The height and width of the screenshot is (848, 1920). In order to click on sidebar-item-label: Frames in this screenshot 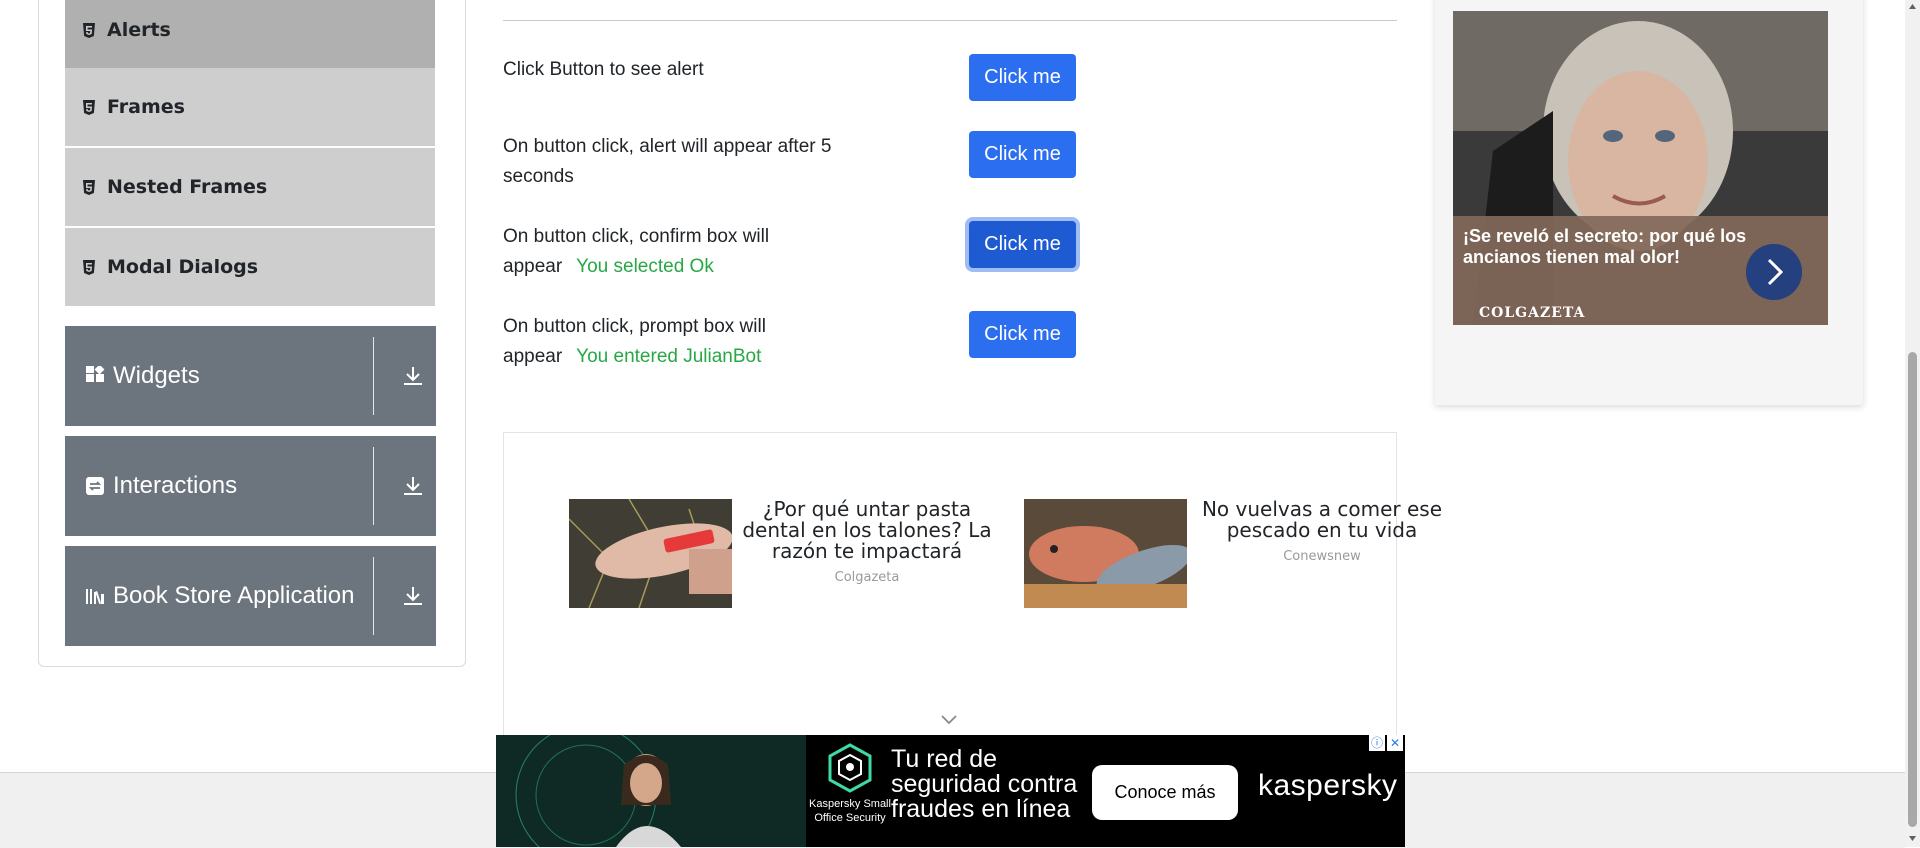, I will do `click(146, 107)`.